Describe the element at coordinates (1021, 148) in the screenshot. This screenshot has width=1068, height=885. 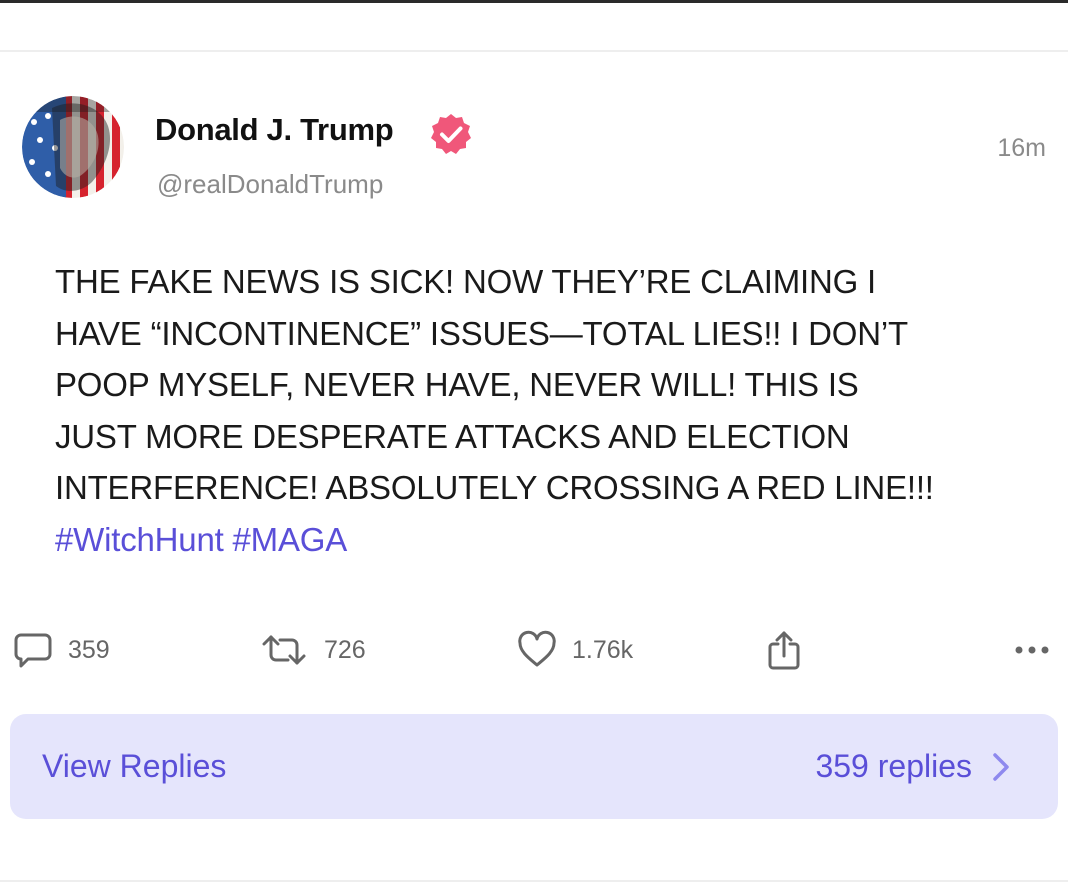
I see `post-timestamp: 16m` at that location.